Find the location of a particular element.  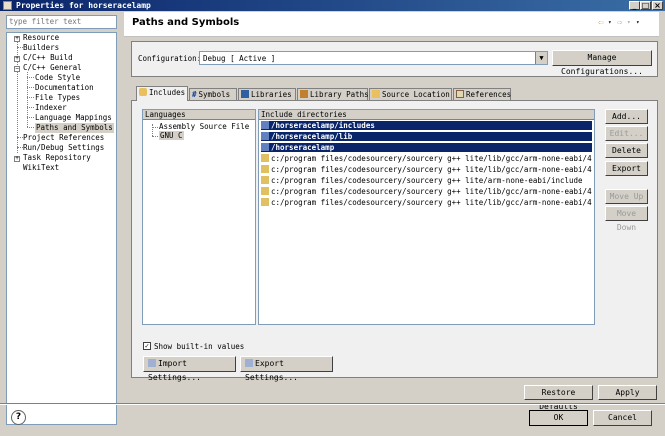

import-icon is located at coordinates (152, 363).